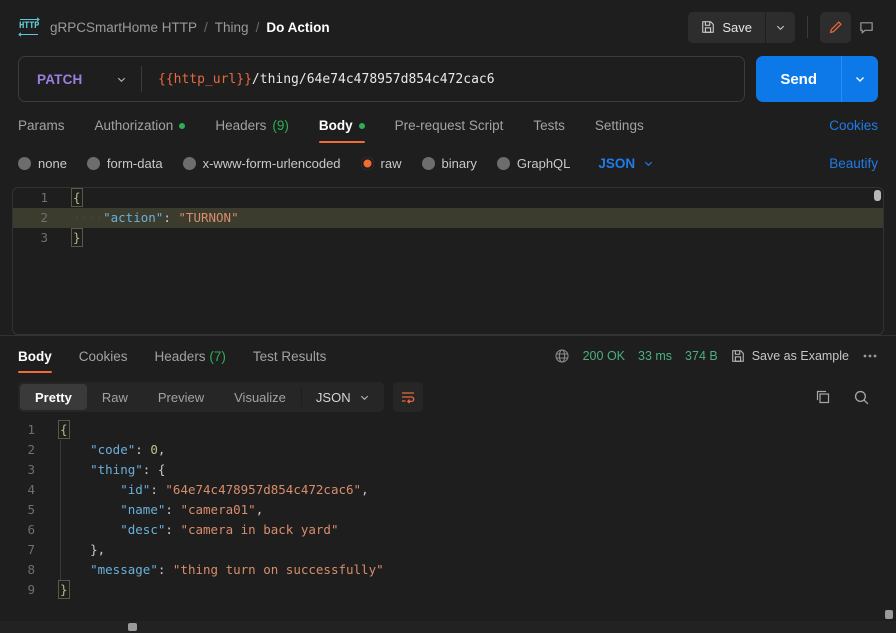  Describe the element at coordinates (556, 130) in the screenshot. I see `tab-tests: Tests` at that location.